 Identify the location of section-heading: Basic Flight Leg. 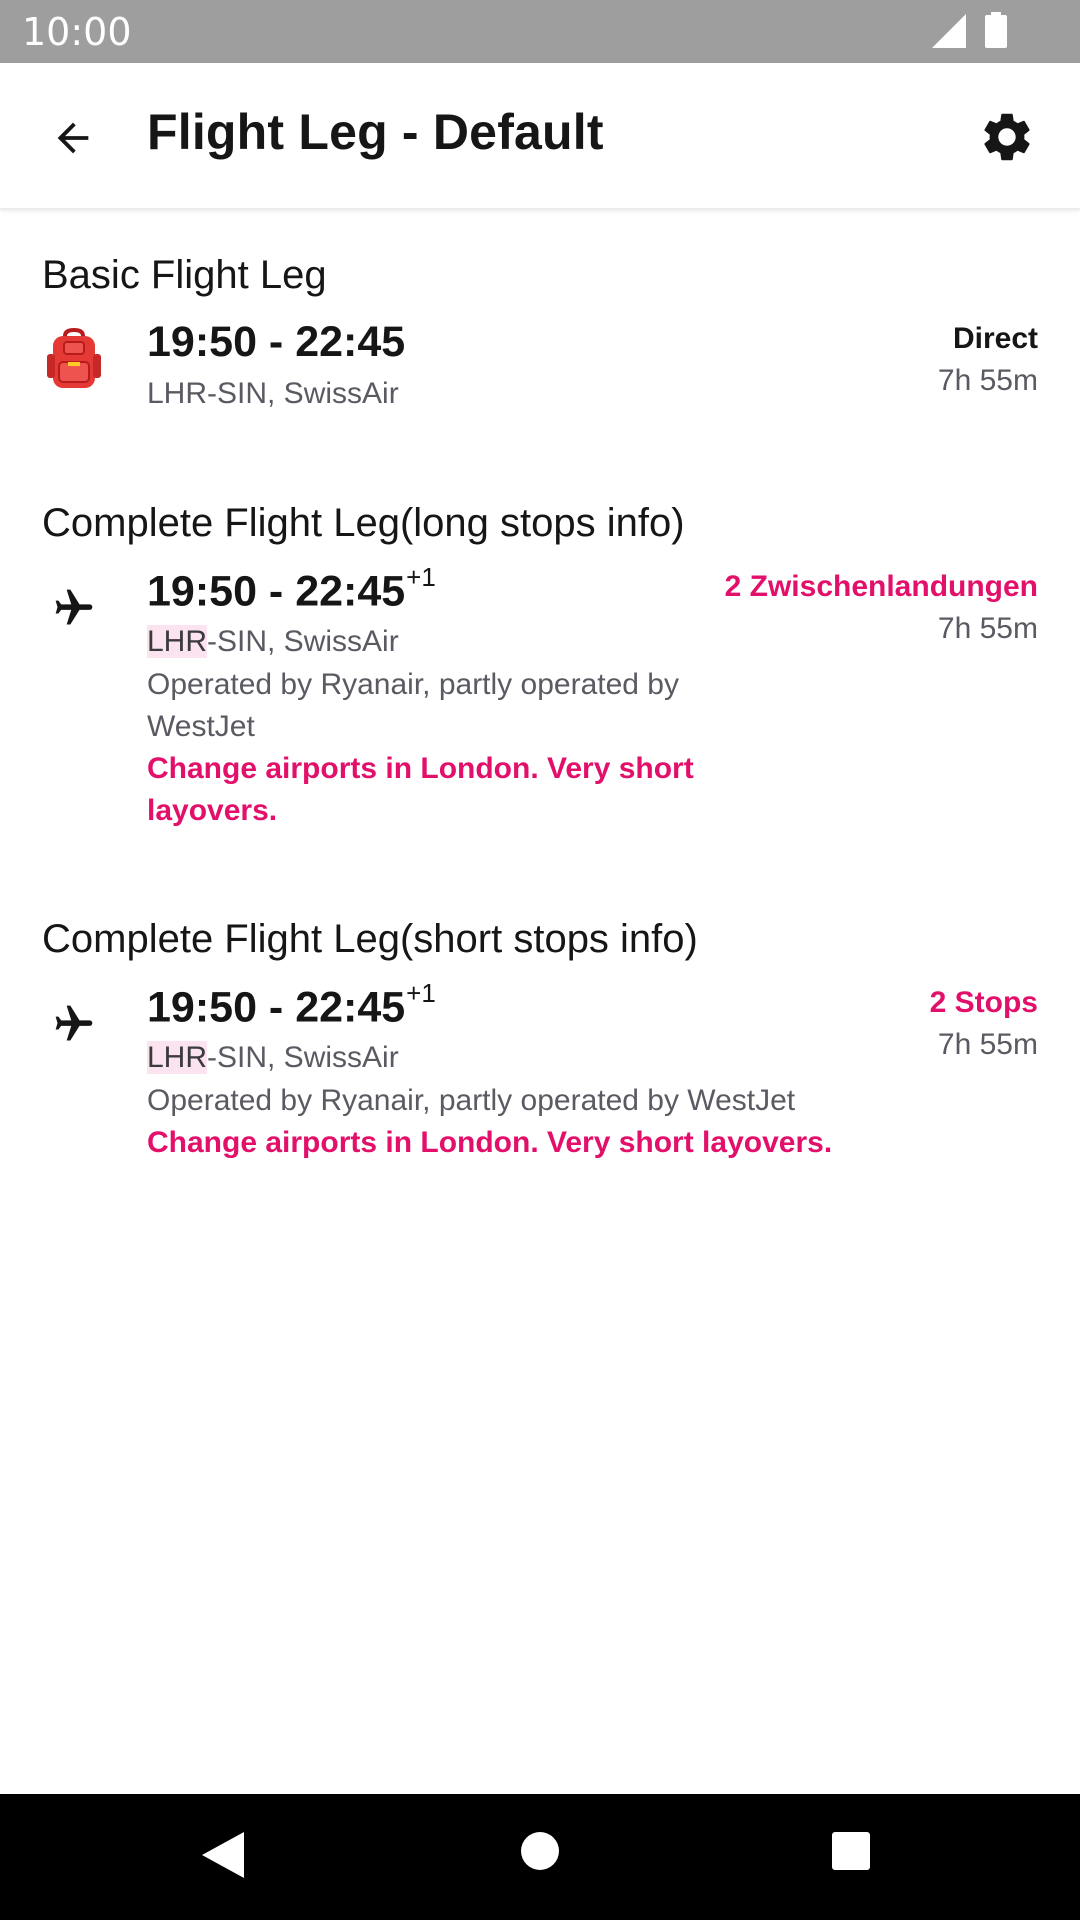
(184, 275).